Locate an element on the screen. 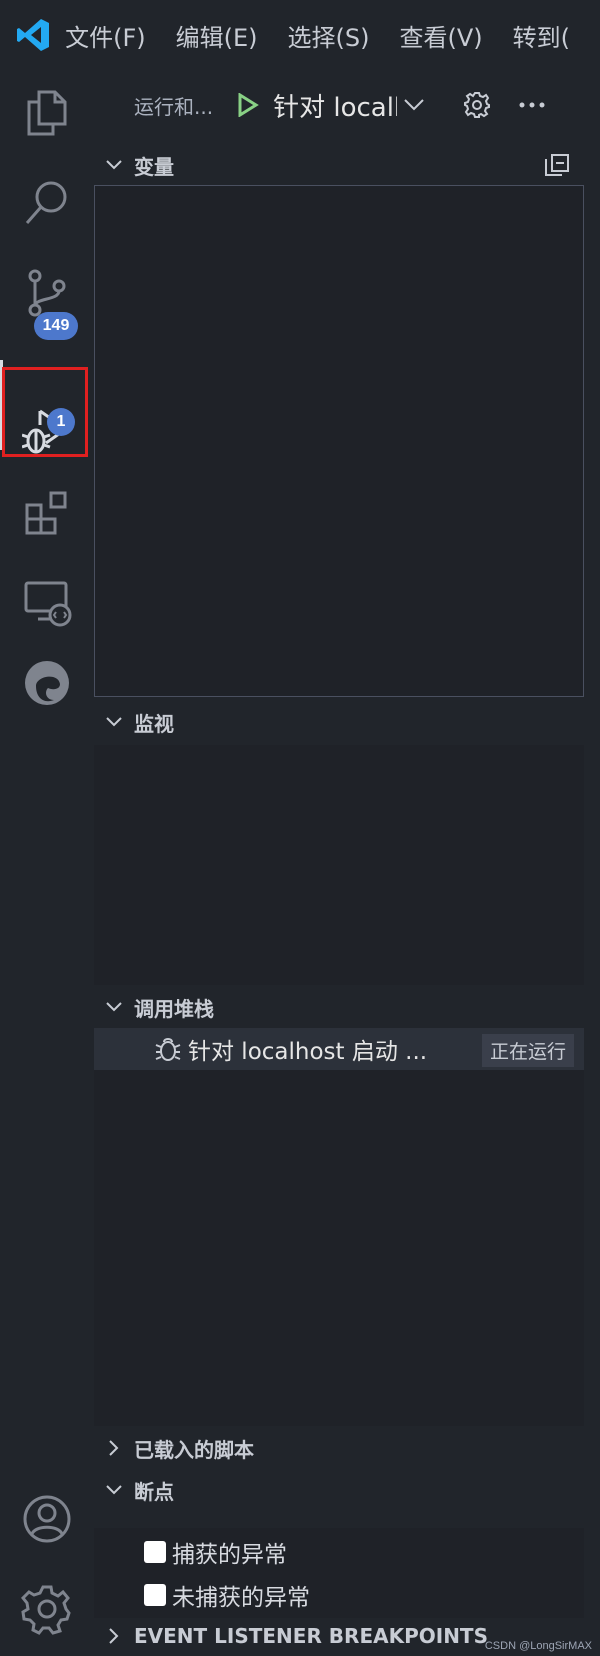  call-stack-session-row: 针对 localhost 启动 ... 正在运行 is located at coordinates (339, 1049).